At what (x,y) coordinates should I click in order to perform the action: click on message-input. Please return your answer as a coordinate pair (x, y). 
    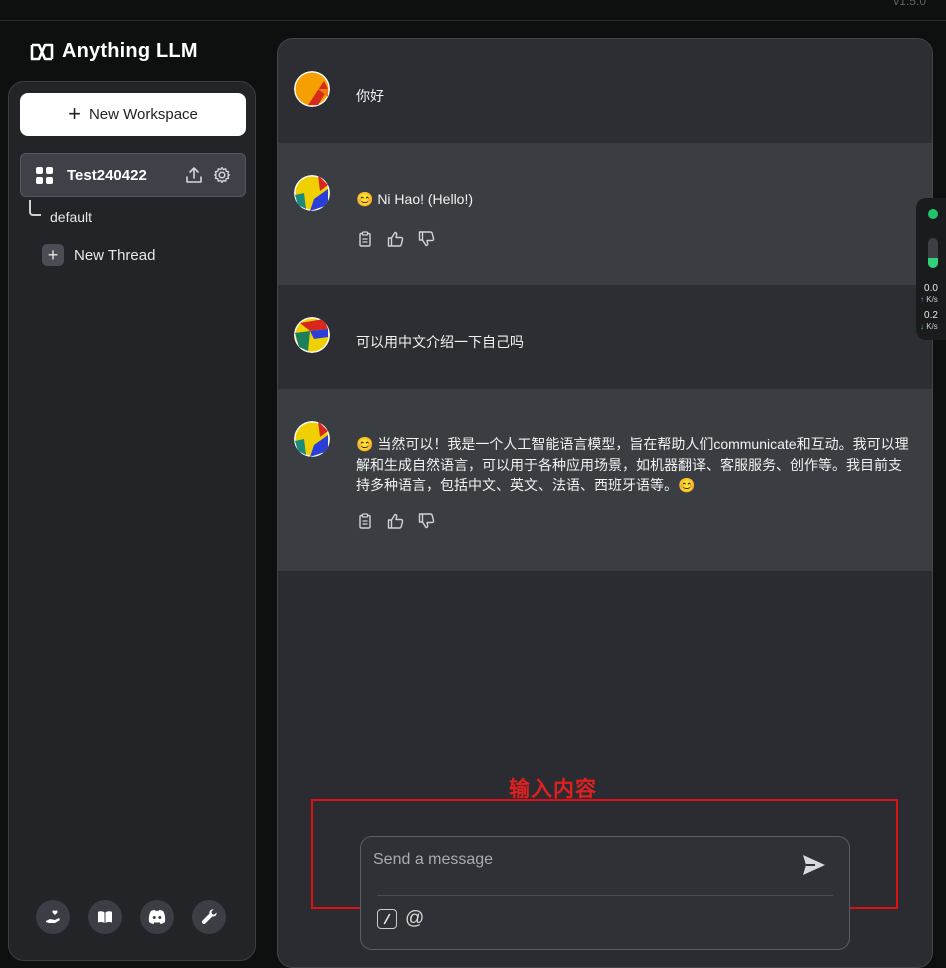
    Looking at the image, I should click on (573, 860).